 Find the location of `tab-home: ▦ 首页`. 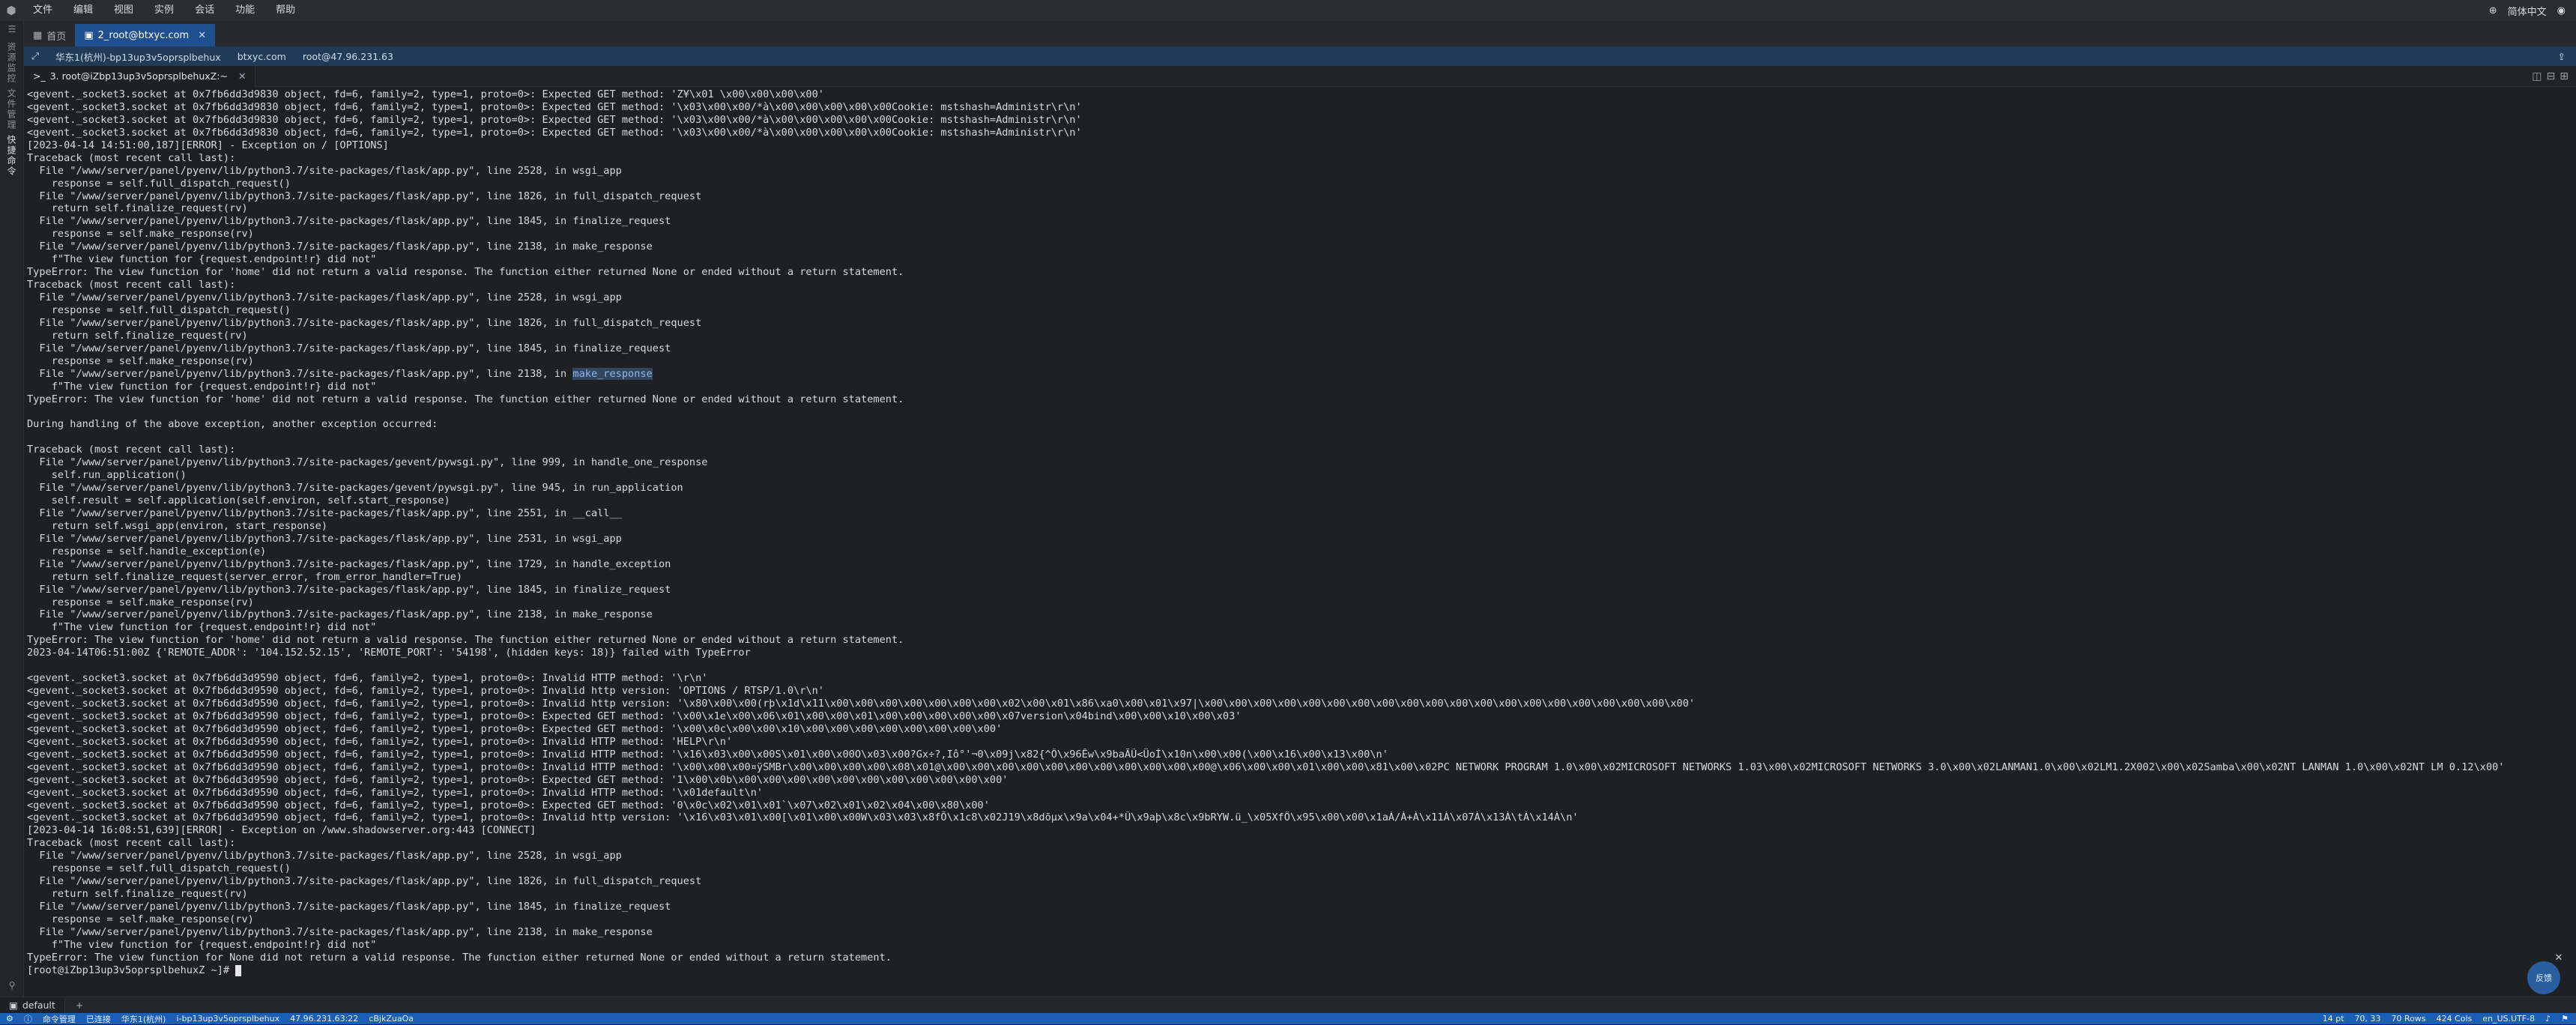

tab-home: ▦ 首页 is located at coordinates (49, 35).